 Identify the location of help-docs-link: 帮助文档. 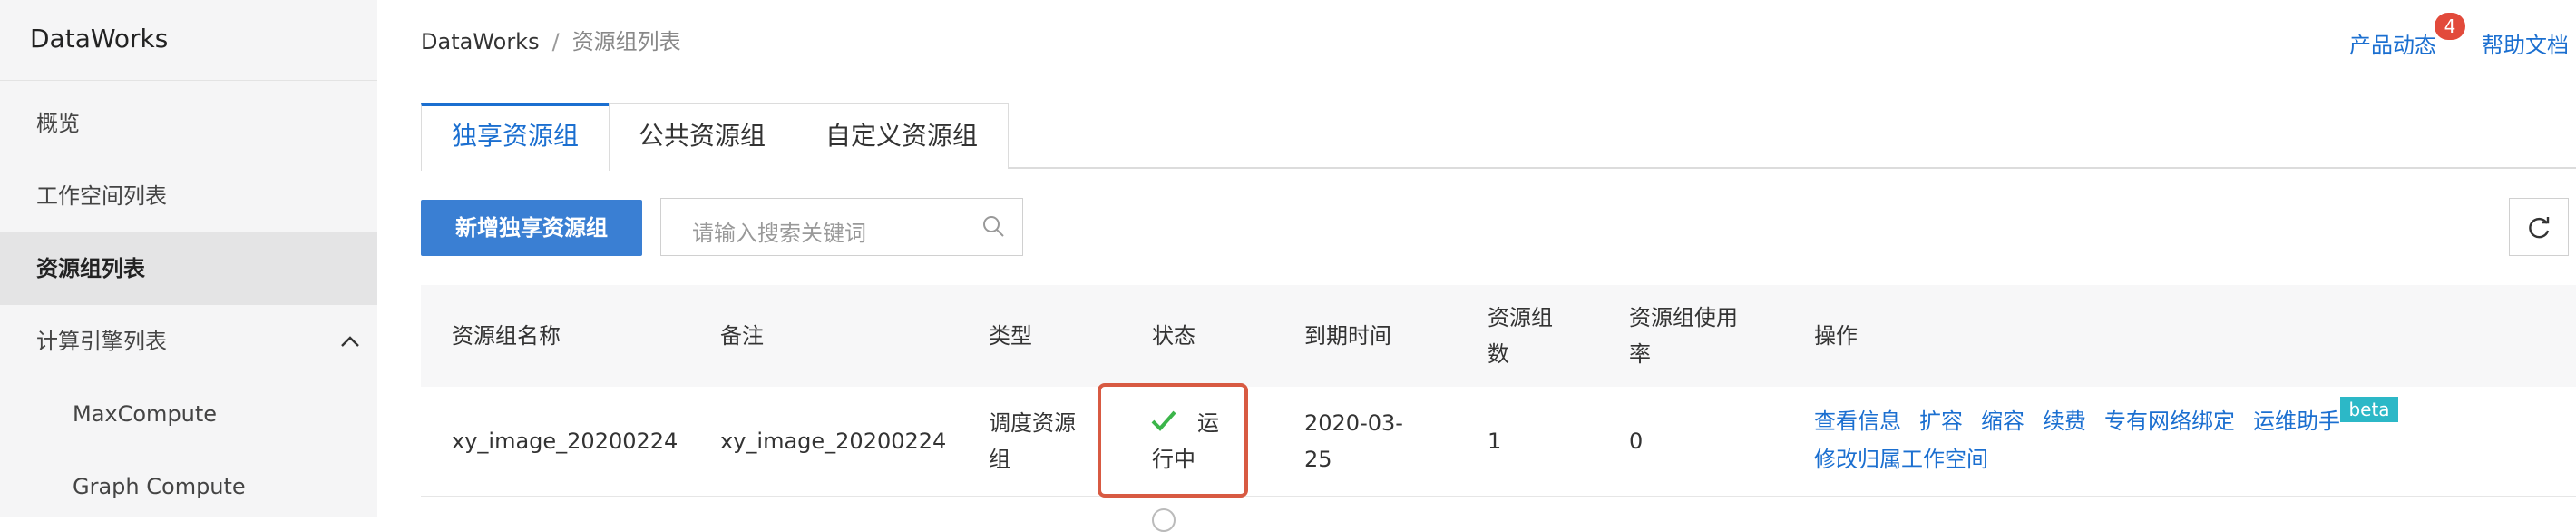
(2525, 43).